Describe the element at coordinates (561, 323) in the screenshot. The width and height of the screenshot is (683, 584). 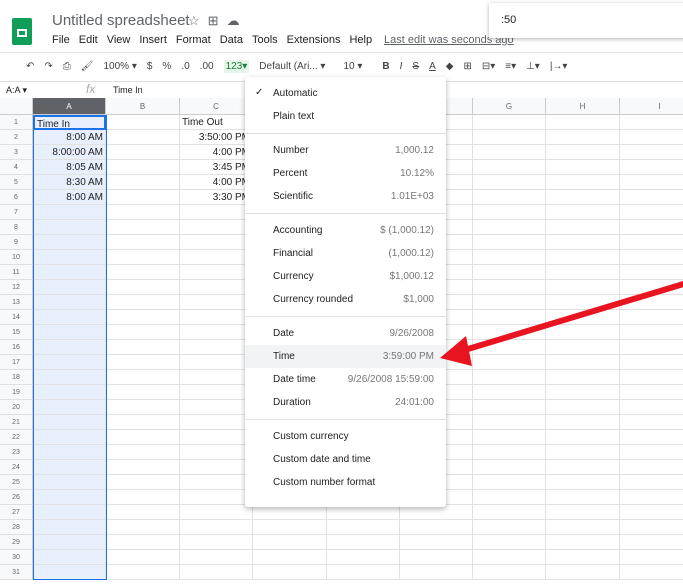
I see `annotation-arrow` at that location.